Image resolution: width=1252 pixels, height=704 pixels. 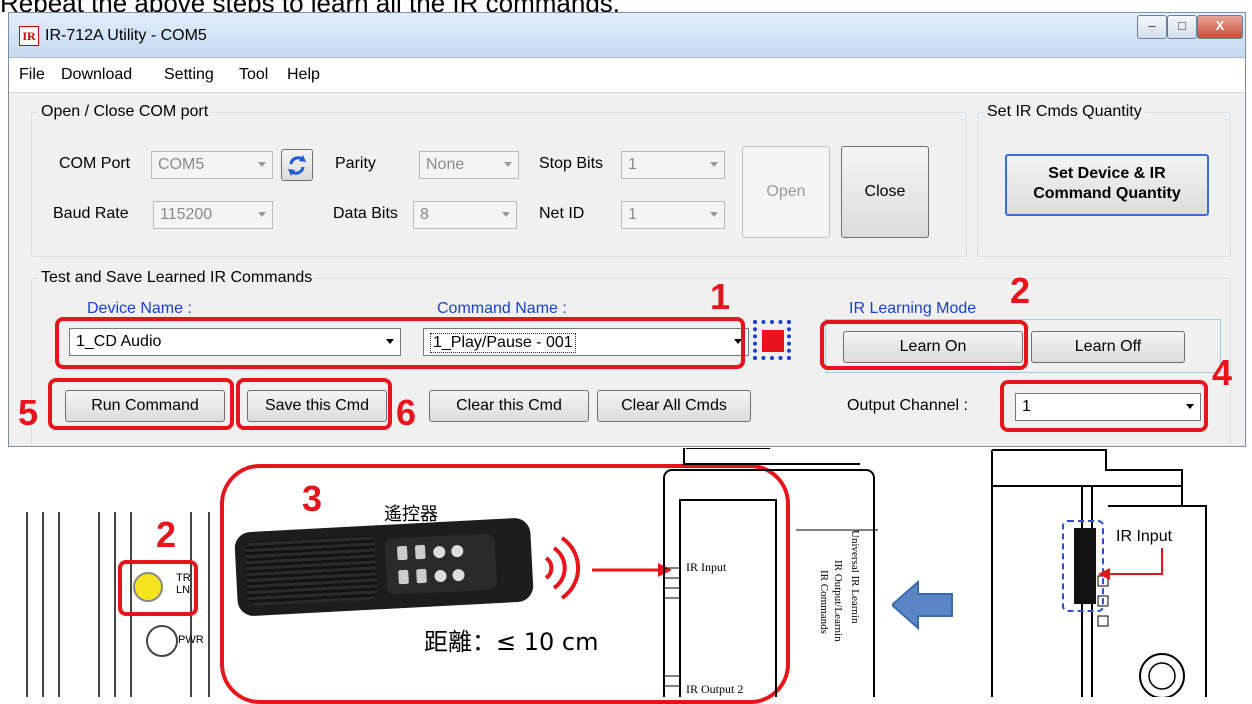 I want to click on set-quantity-button: Set Device & IR Command Quantity, so click(x=1107, y=185).